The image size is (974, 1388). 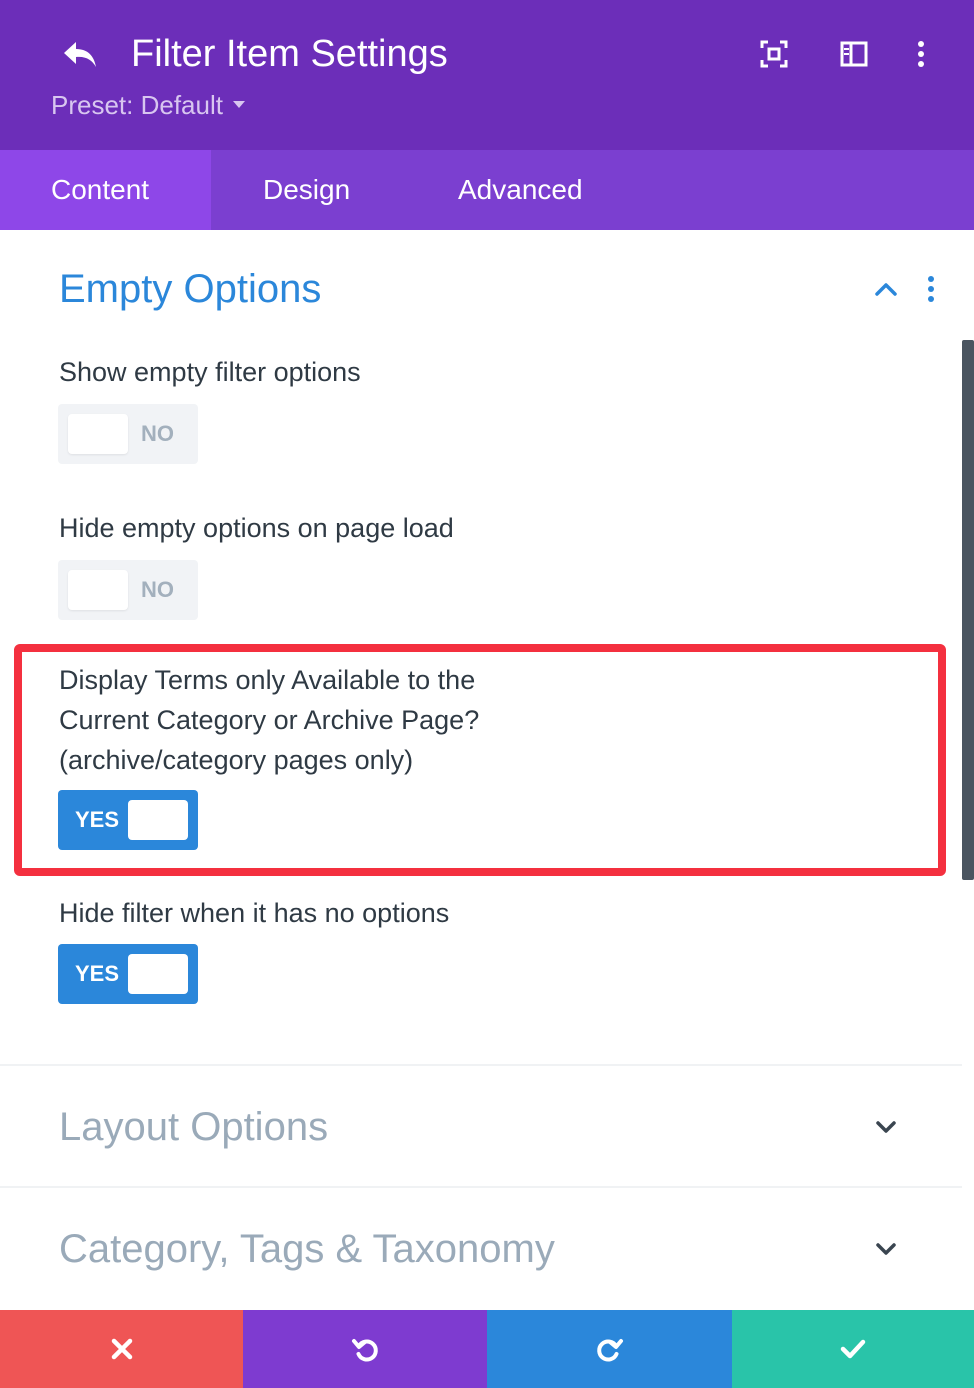 I want to click on back-arrow-icon, so click(x=80, y=54).